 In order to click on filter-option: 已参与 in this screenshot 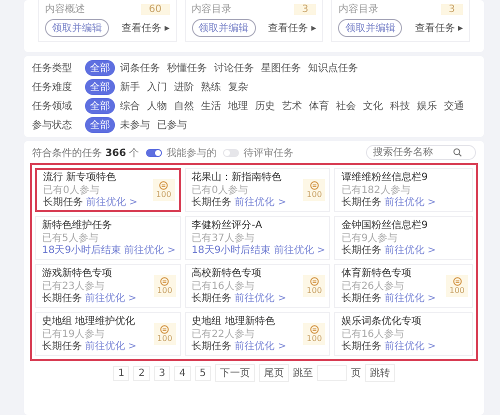, I will do `click(172, 125)`.